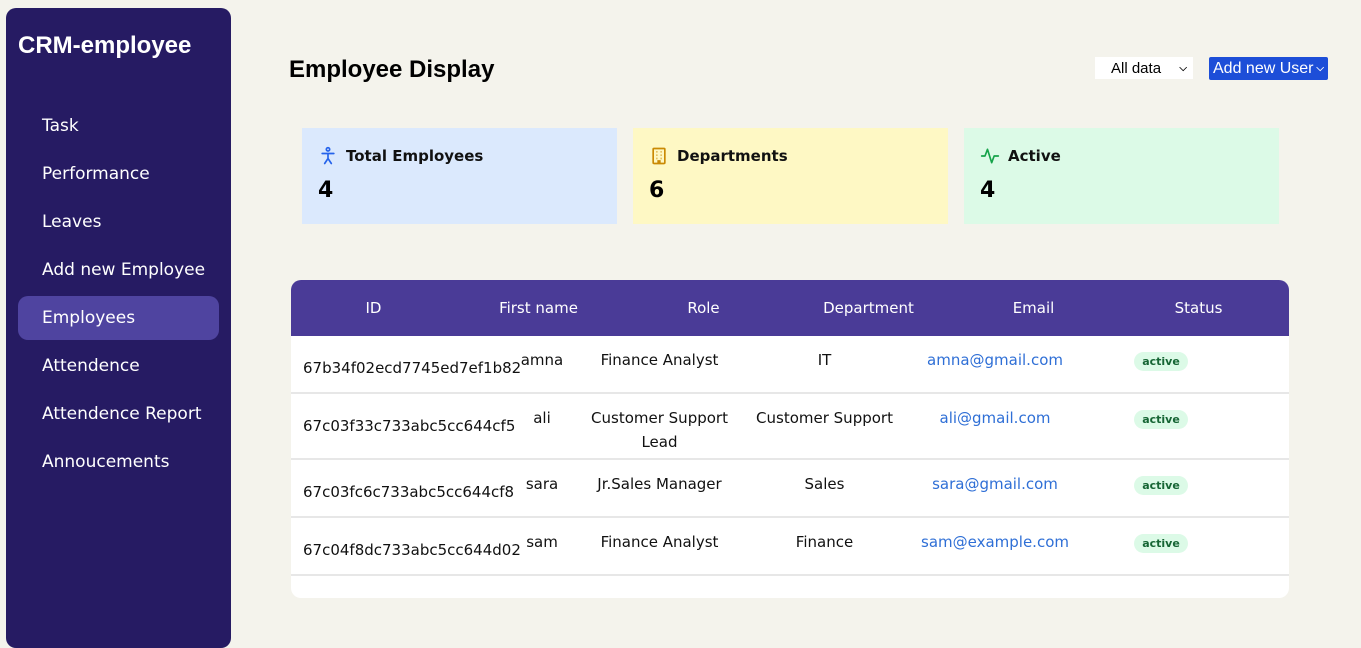 The width and height of the screenshot is (1361, 648). I want to click on stat-card-total-employees: Total Employees 4, so click(459, 176).